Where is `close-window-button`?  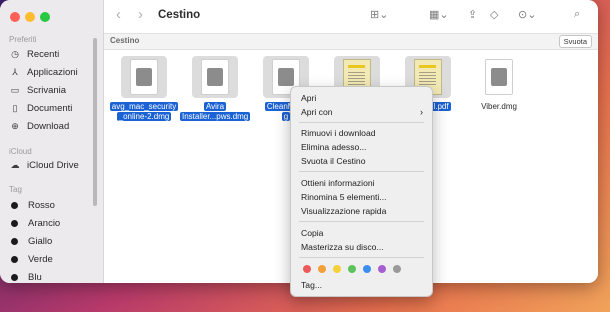 close-window-button is located at coordinates (15, 17).